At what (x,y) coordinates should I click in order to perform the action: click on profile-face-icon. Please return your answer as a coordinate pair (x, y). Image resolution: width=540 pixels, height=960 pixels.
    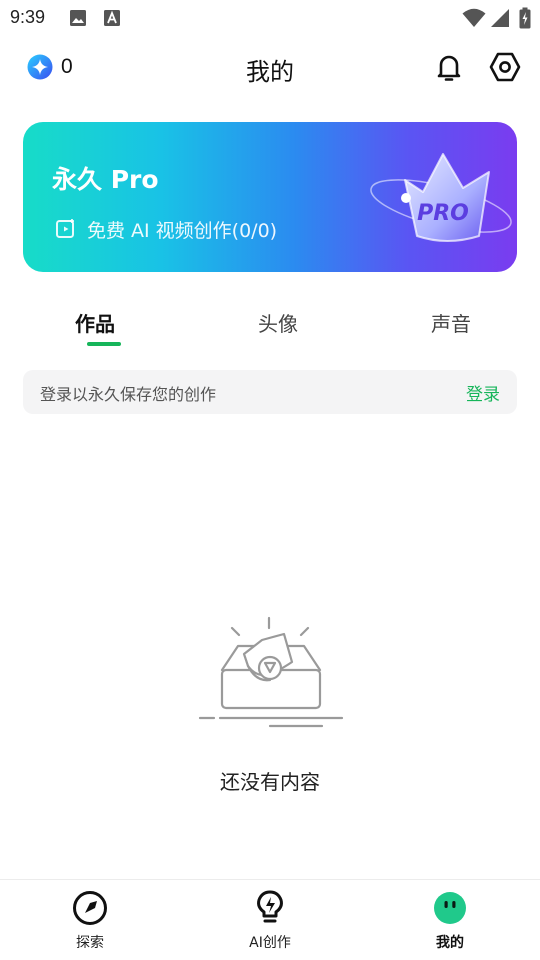
    Looking at the image, I should click on (450, 908).